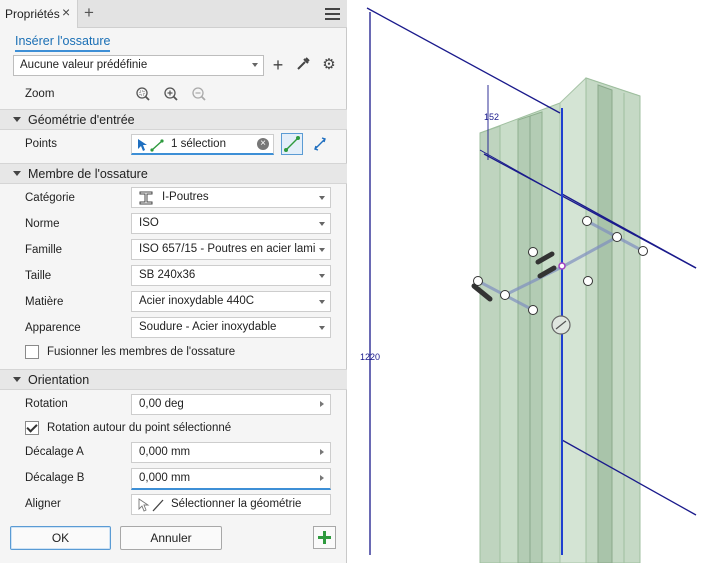  Describe the element at coordinates (231, 452) in the screenshot. I see `offset-a-input: 0,000 mm` at that location.